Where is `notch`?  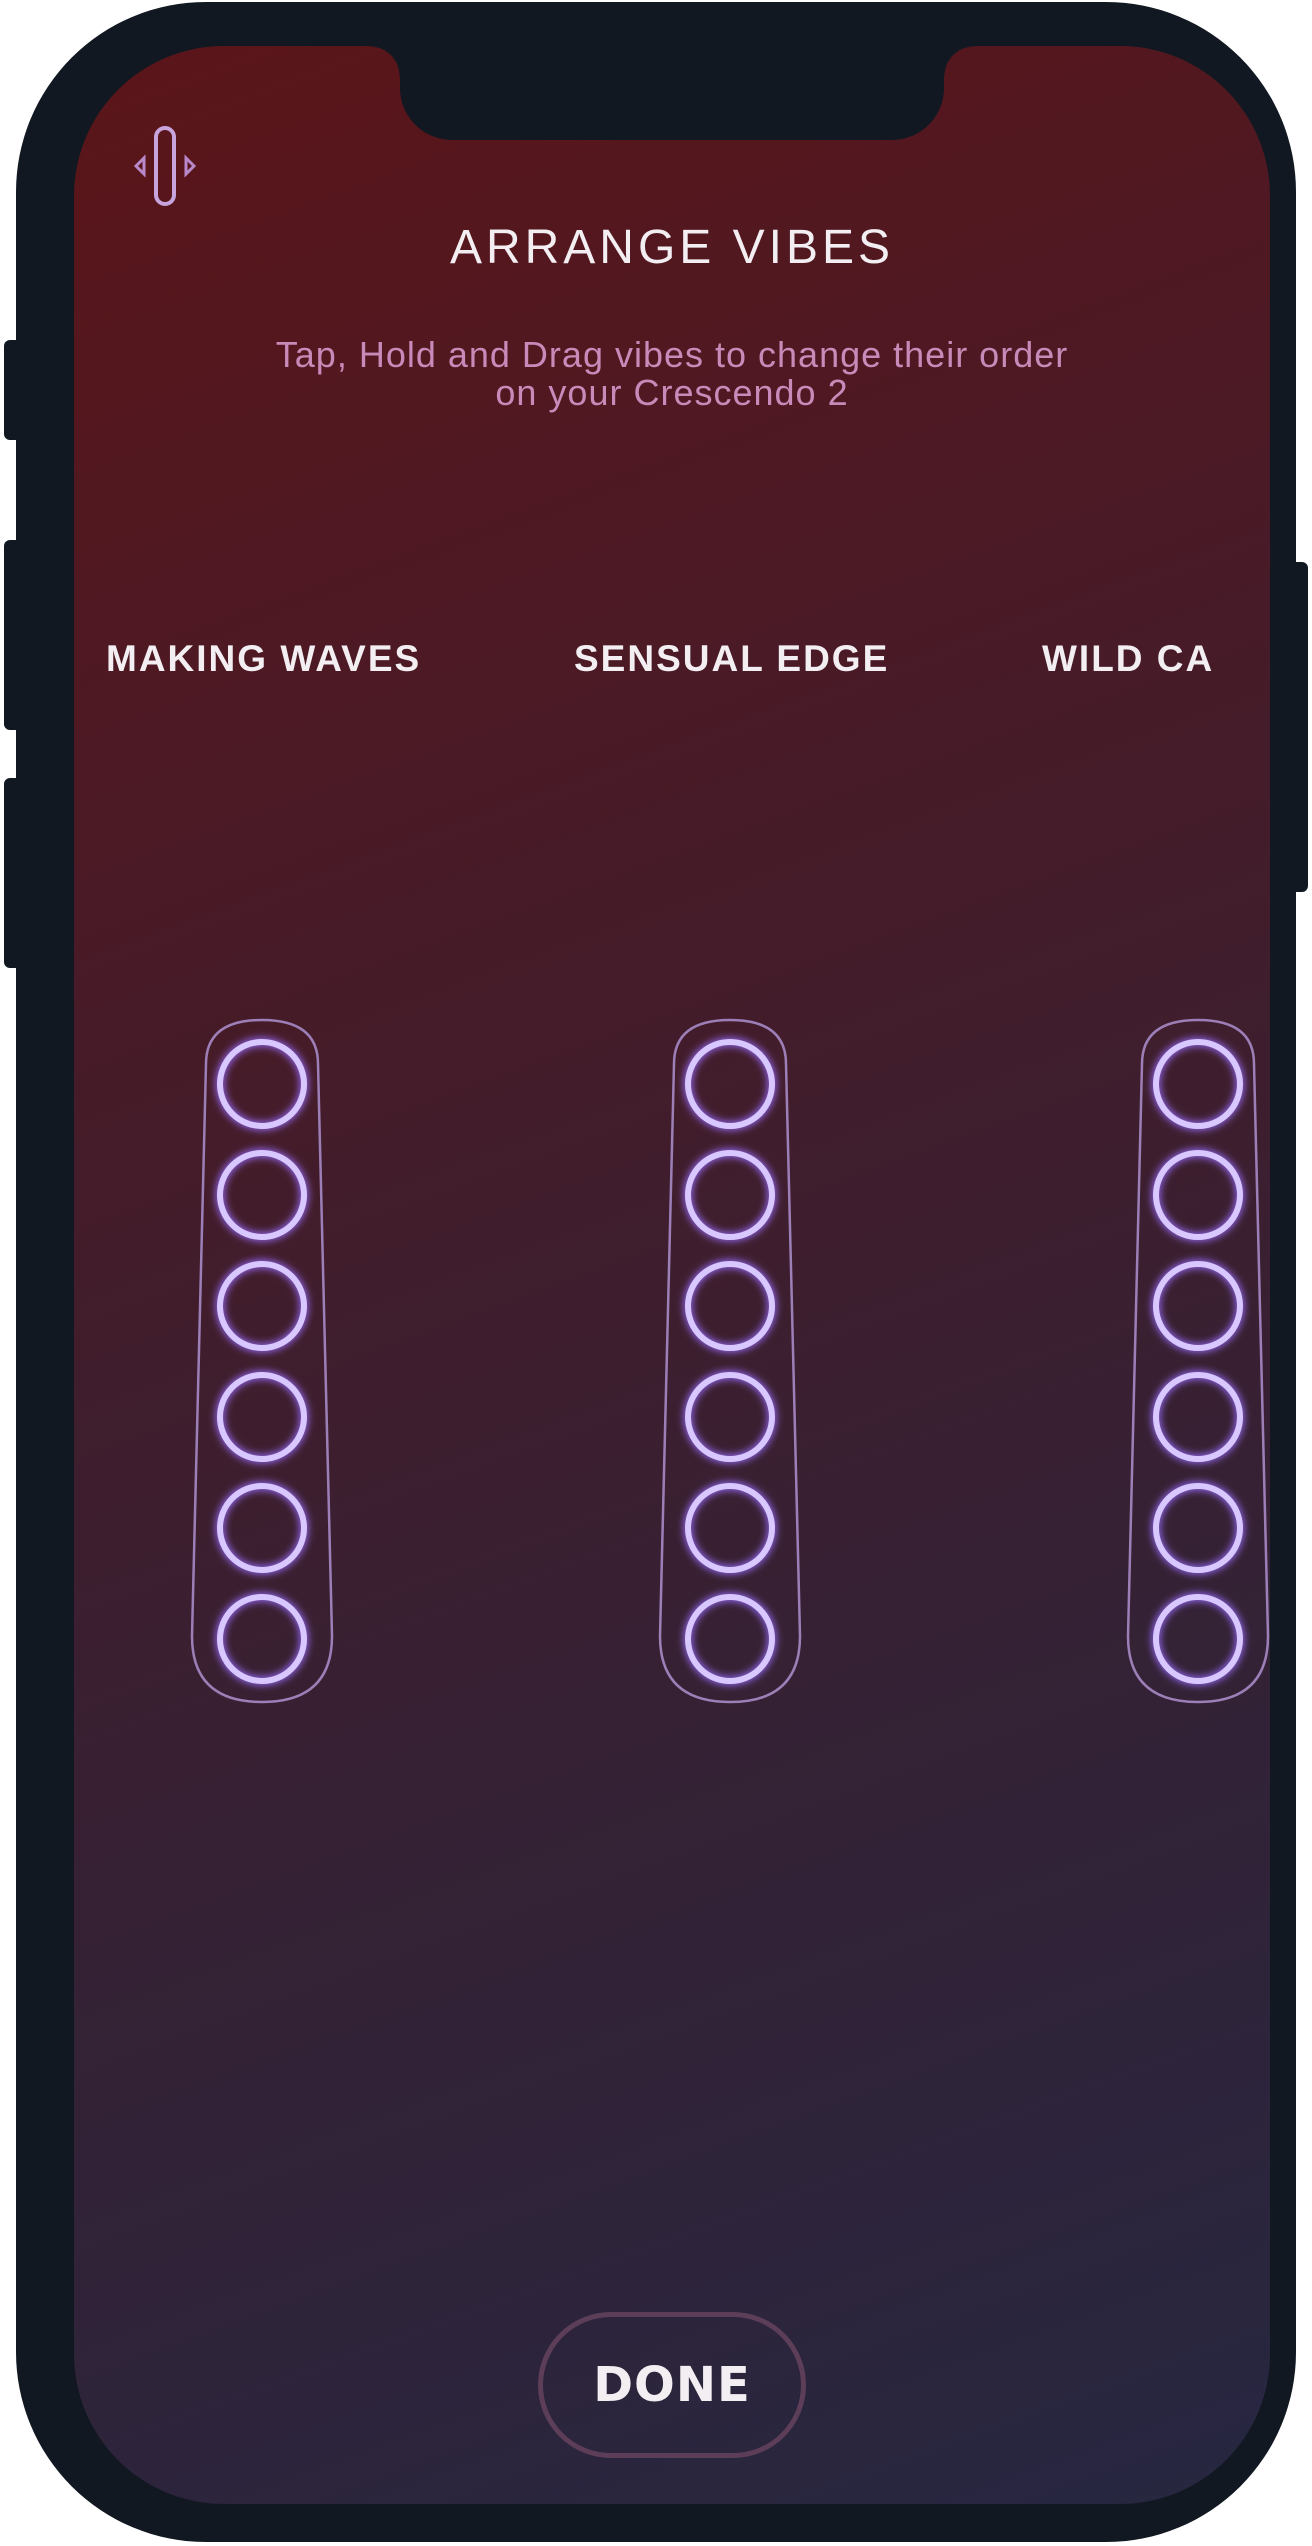 notch is located at coordinates (672, 93).